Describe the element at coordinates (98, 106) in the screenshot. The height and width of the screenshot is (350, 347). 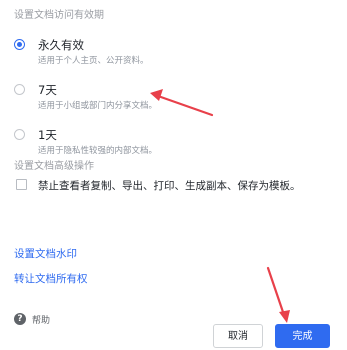
I see `expiry-option-desc: 适用于小组或部门内分享文档。` at that location.